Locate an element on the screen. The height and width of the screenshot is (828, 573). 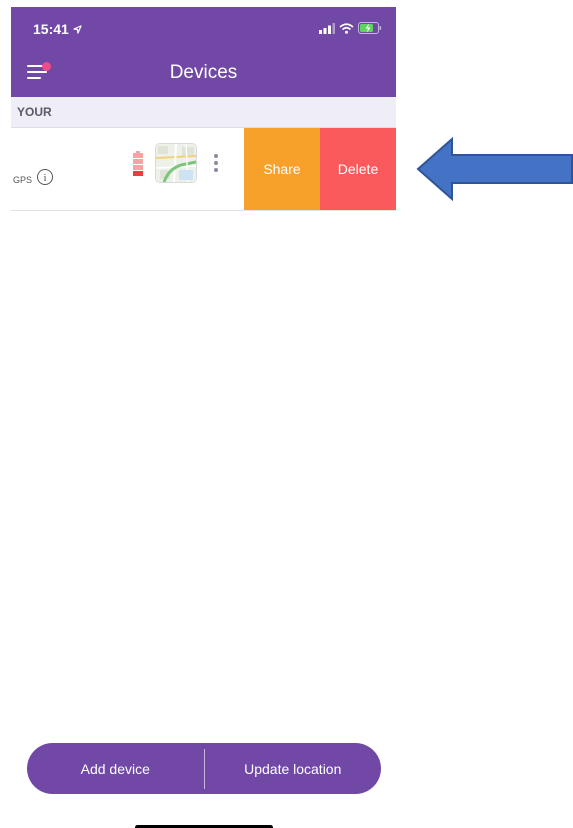
more-options-icon is located at coordinates (216, 164).